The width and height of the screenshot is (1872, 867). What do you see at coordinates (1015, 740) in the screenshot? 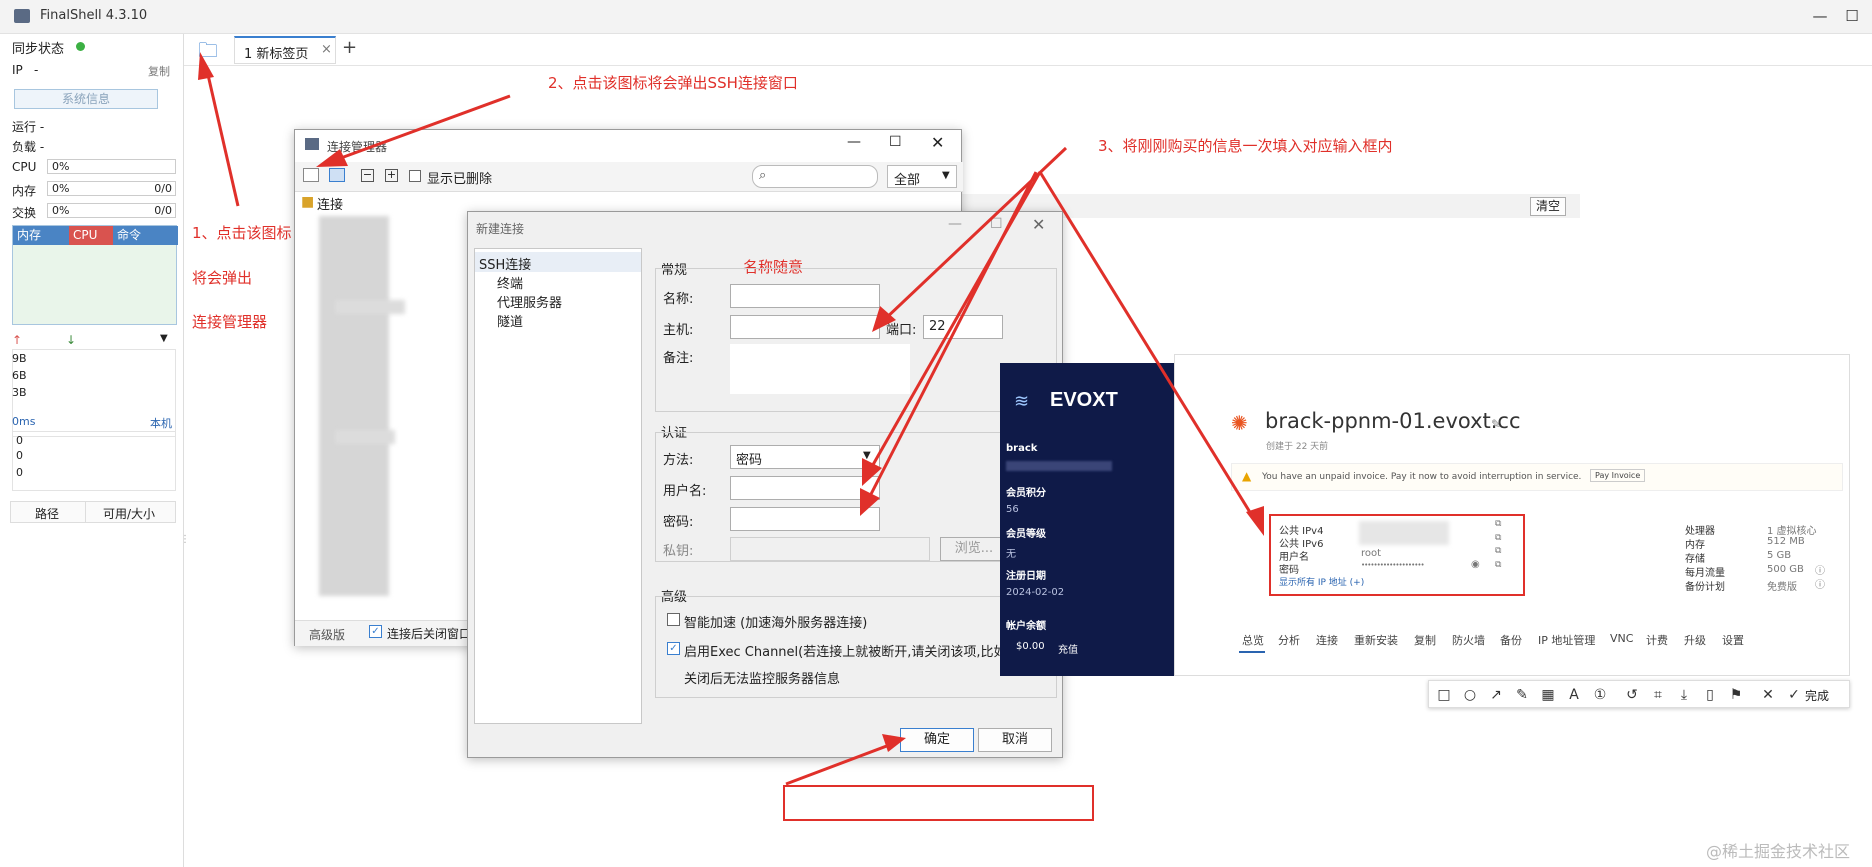
I see `cancel-button: 取消` at bounding box center [1015, 740].